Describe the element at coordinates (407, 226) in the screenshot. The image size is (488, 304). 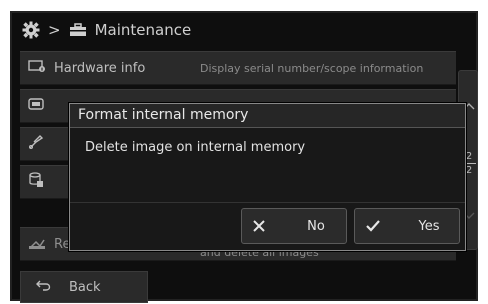
I see `yes-button: Yes` at that location.